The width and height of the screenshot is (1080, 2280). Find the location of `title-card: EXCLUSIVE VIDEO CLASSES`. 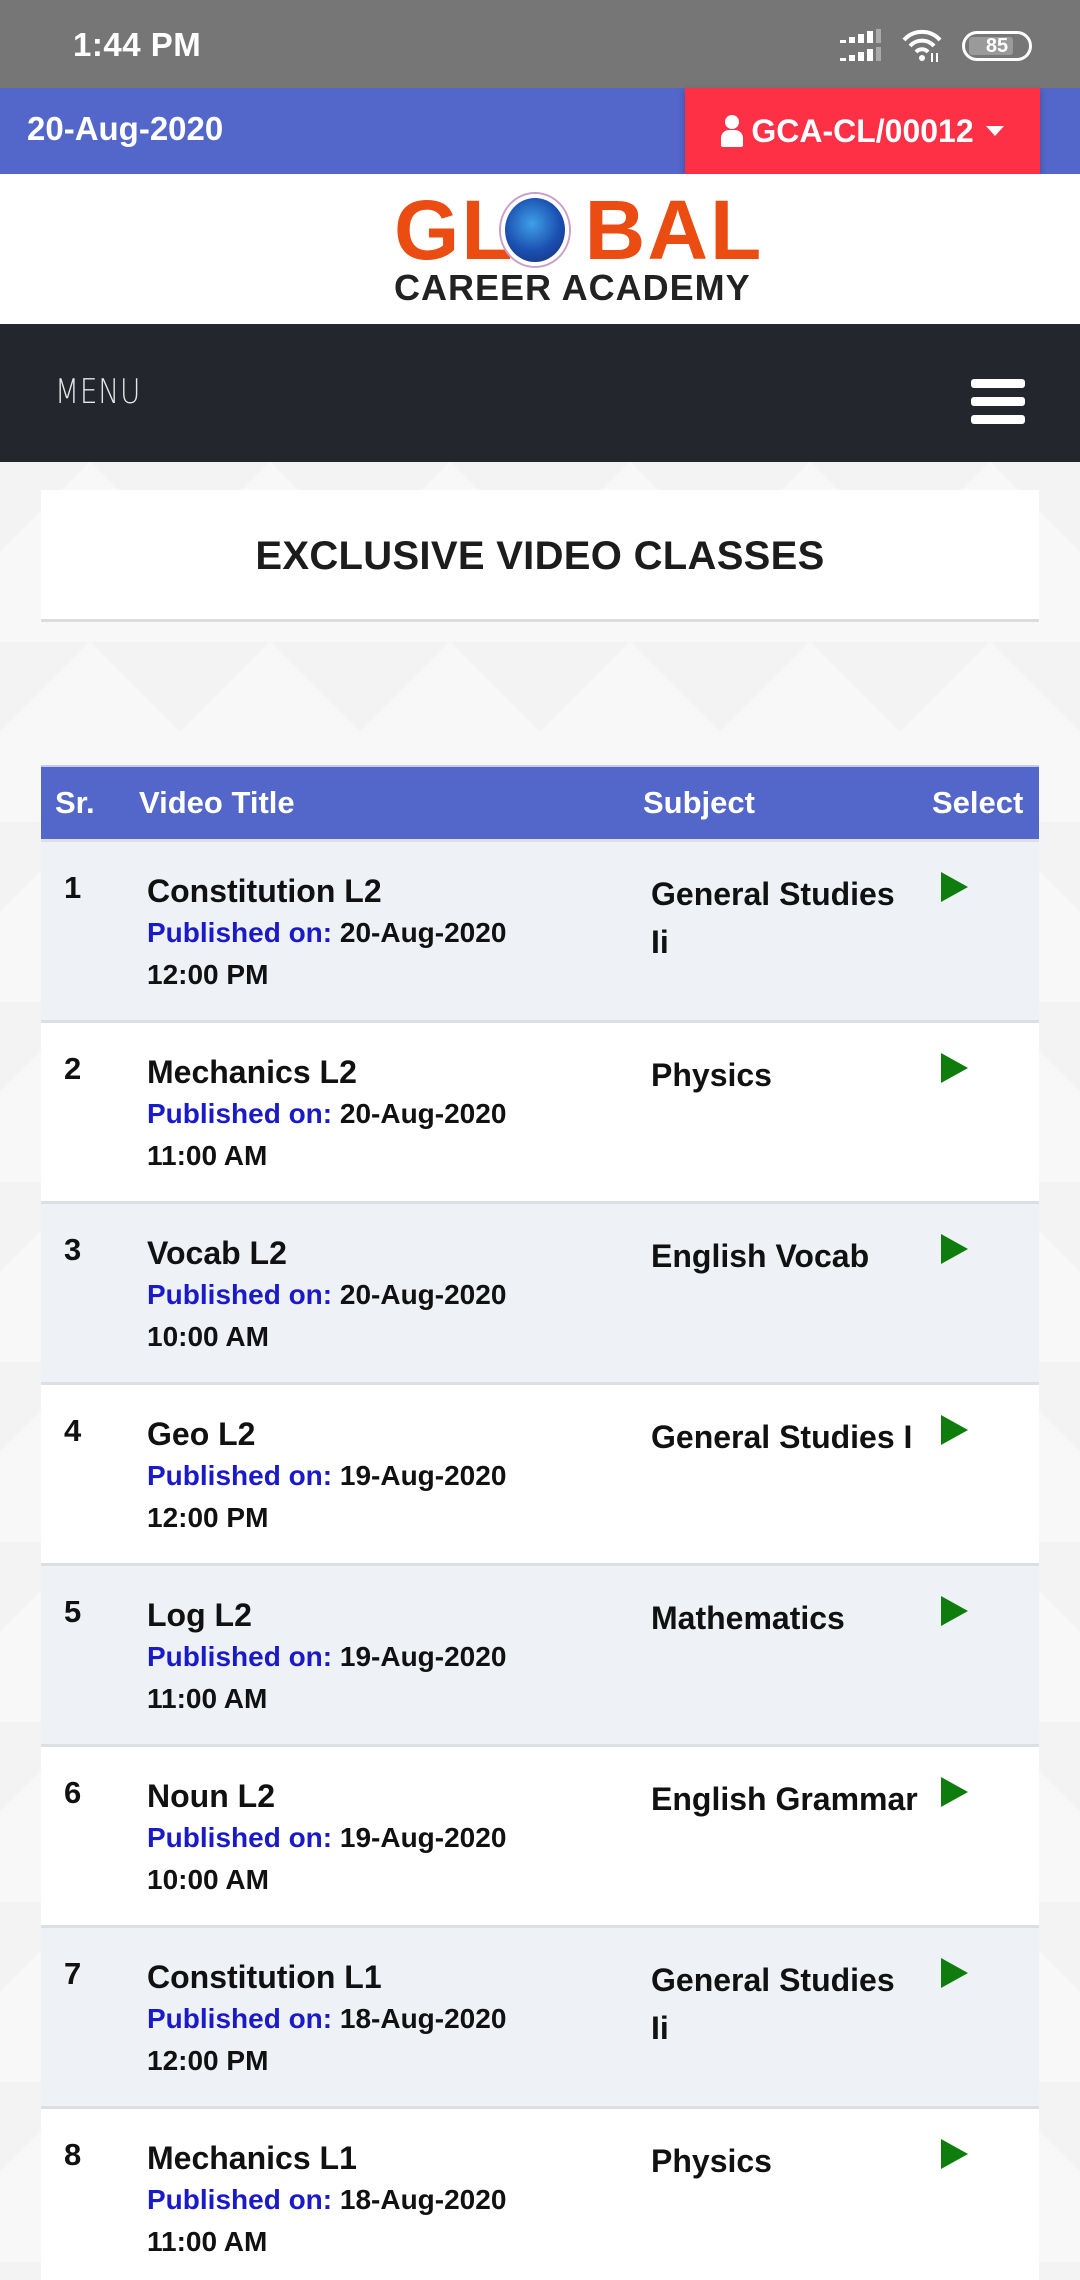

title-card: EXCLUSIVE VIDEO CLASSES is located at coordinates (540, 556).